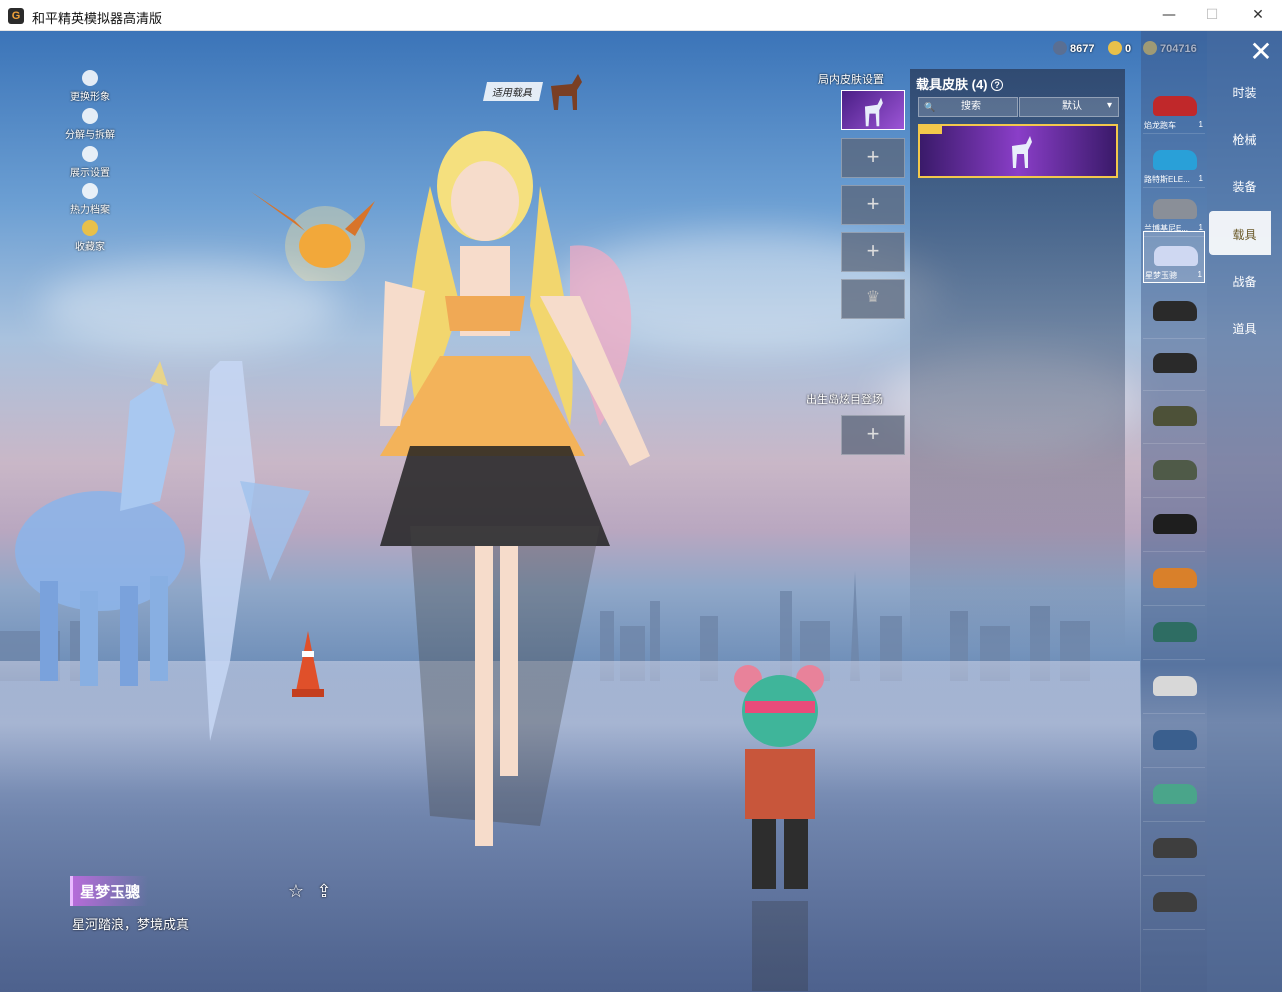 The width and height of the screenshot is (1282, 992). Describe the element at coordinates (162, 551) in the screenshot. I see `unicorn-mount-model` at that location.